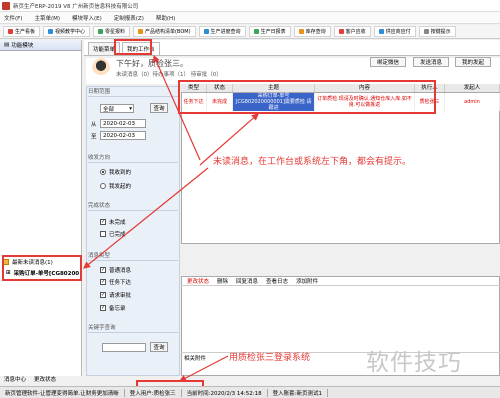 This screenshot has height=398, width=500. I want to click on toolbar-button-hints: 按键提示, so click(437, 31).